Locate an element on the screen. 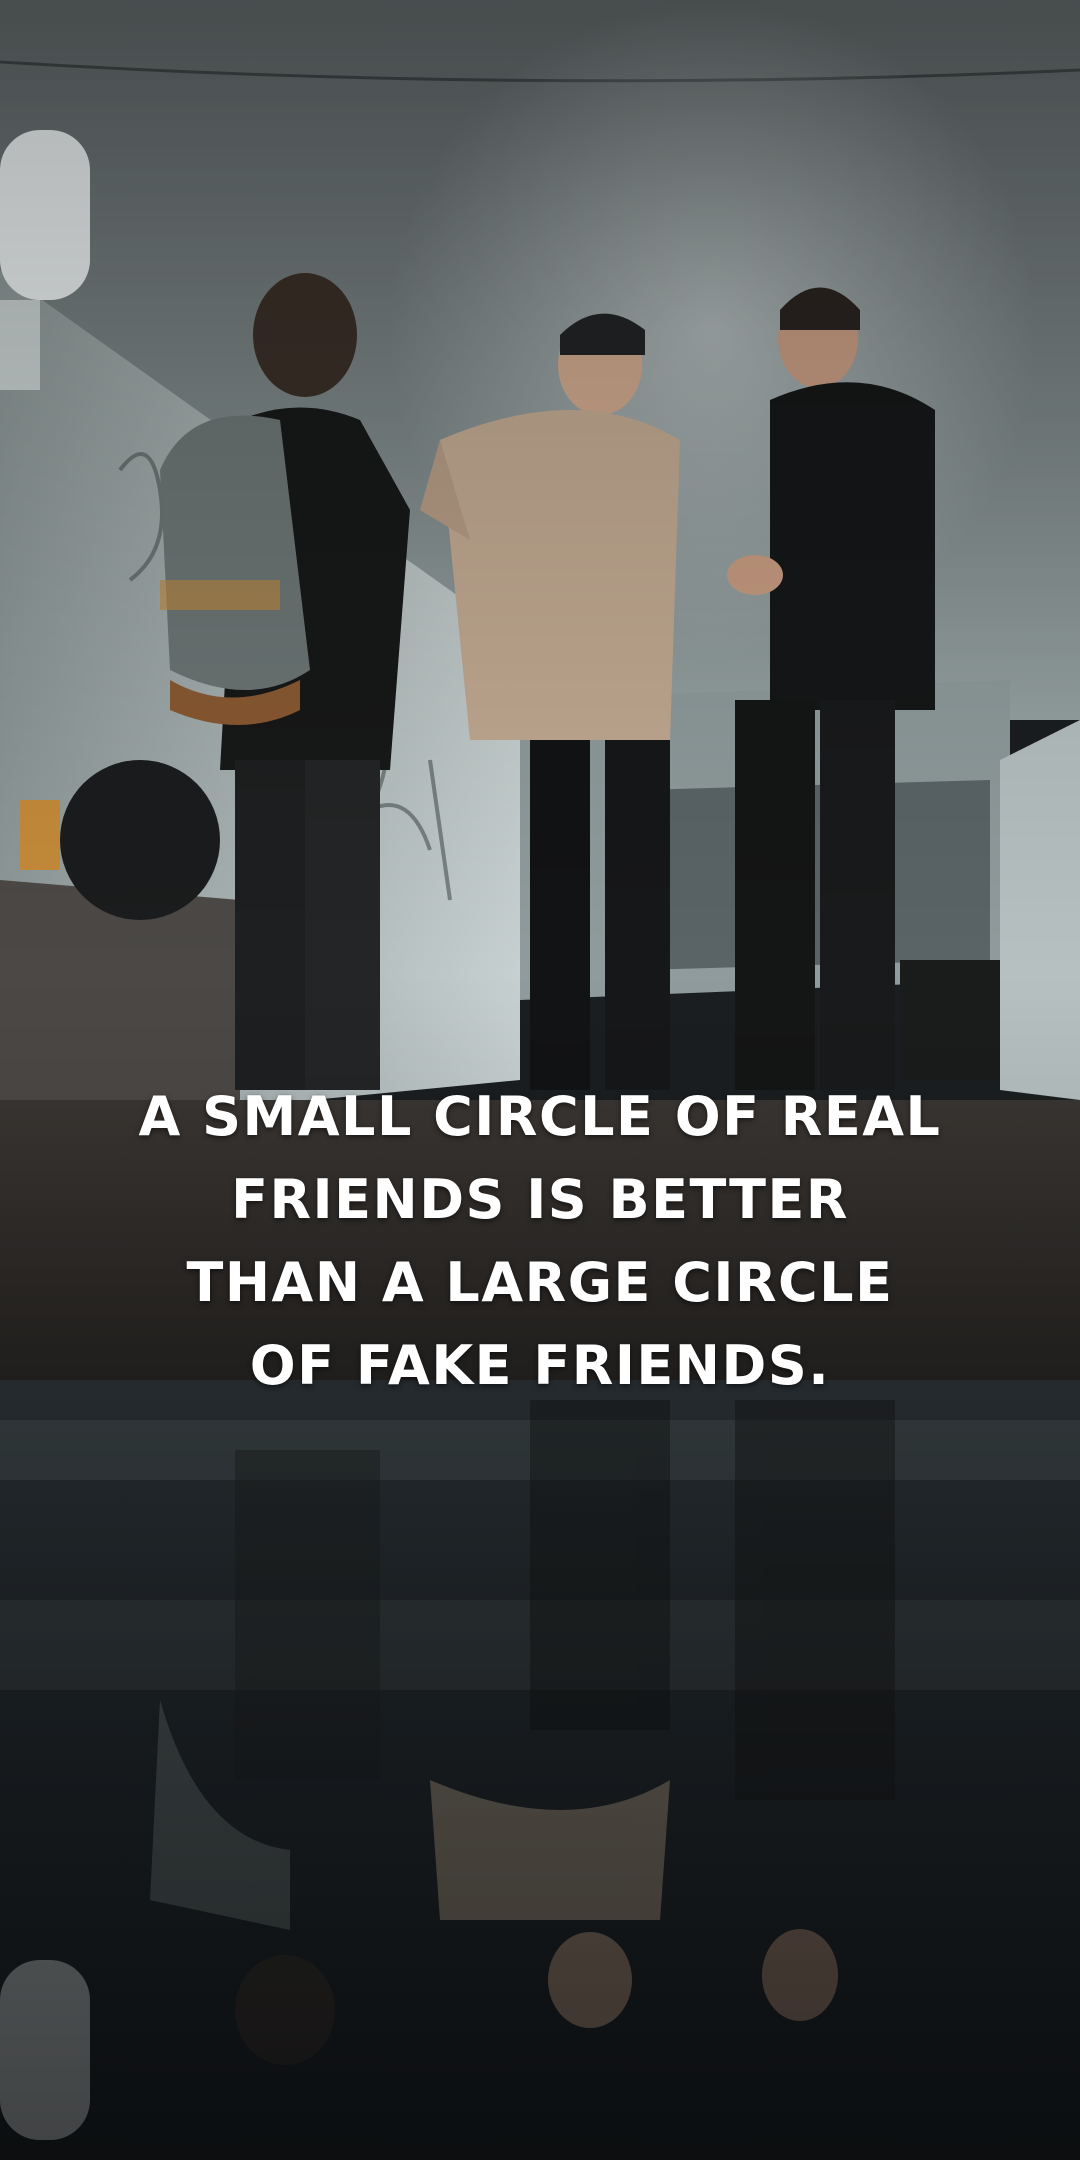  quote-line-3: THAN A LARGE CIRCLE is located at coordinates (540, 1282).